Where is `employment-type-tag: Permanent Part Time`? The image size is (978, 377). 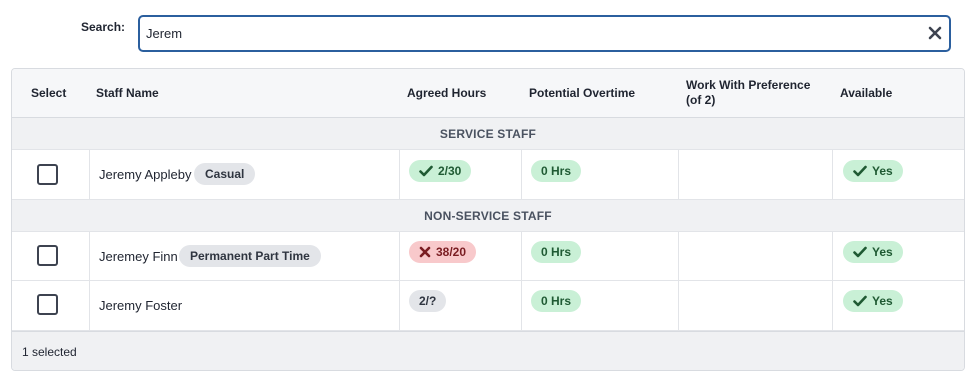
employment-type-tag: Permanent Part Time is located at coordinates (250, 256).